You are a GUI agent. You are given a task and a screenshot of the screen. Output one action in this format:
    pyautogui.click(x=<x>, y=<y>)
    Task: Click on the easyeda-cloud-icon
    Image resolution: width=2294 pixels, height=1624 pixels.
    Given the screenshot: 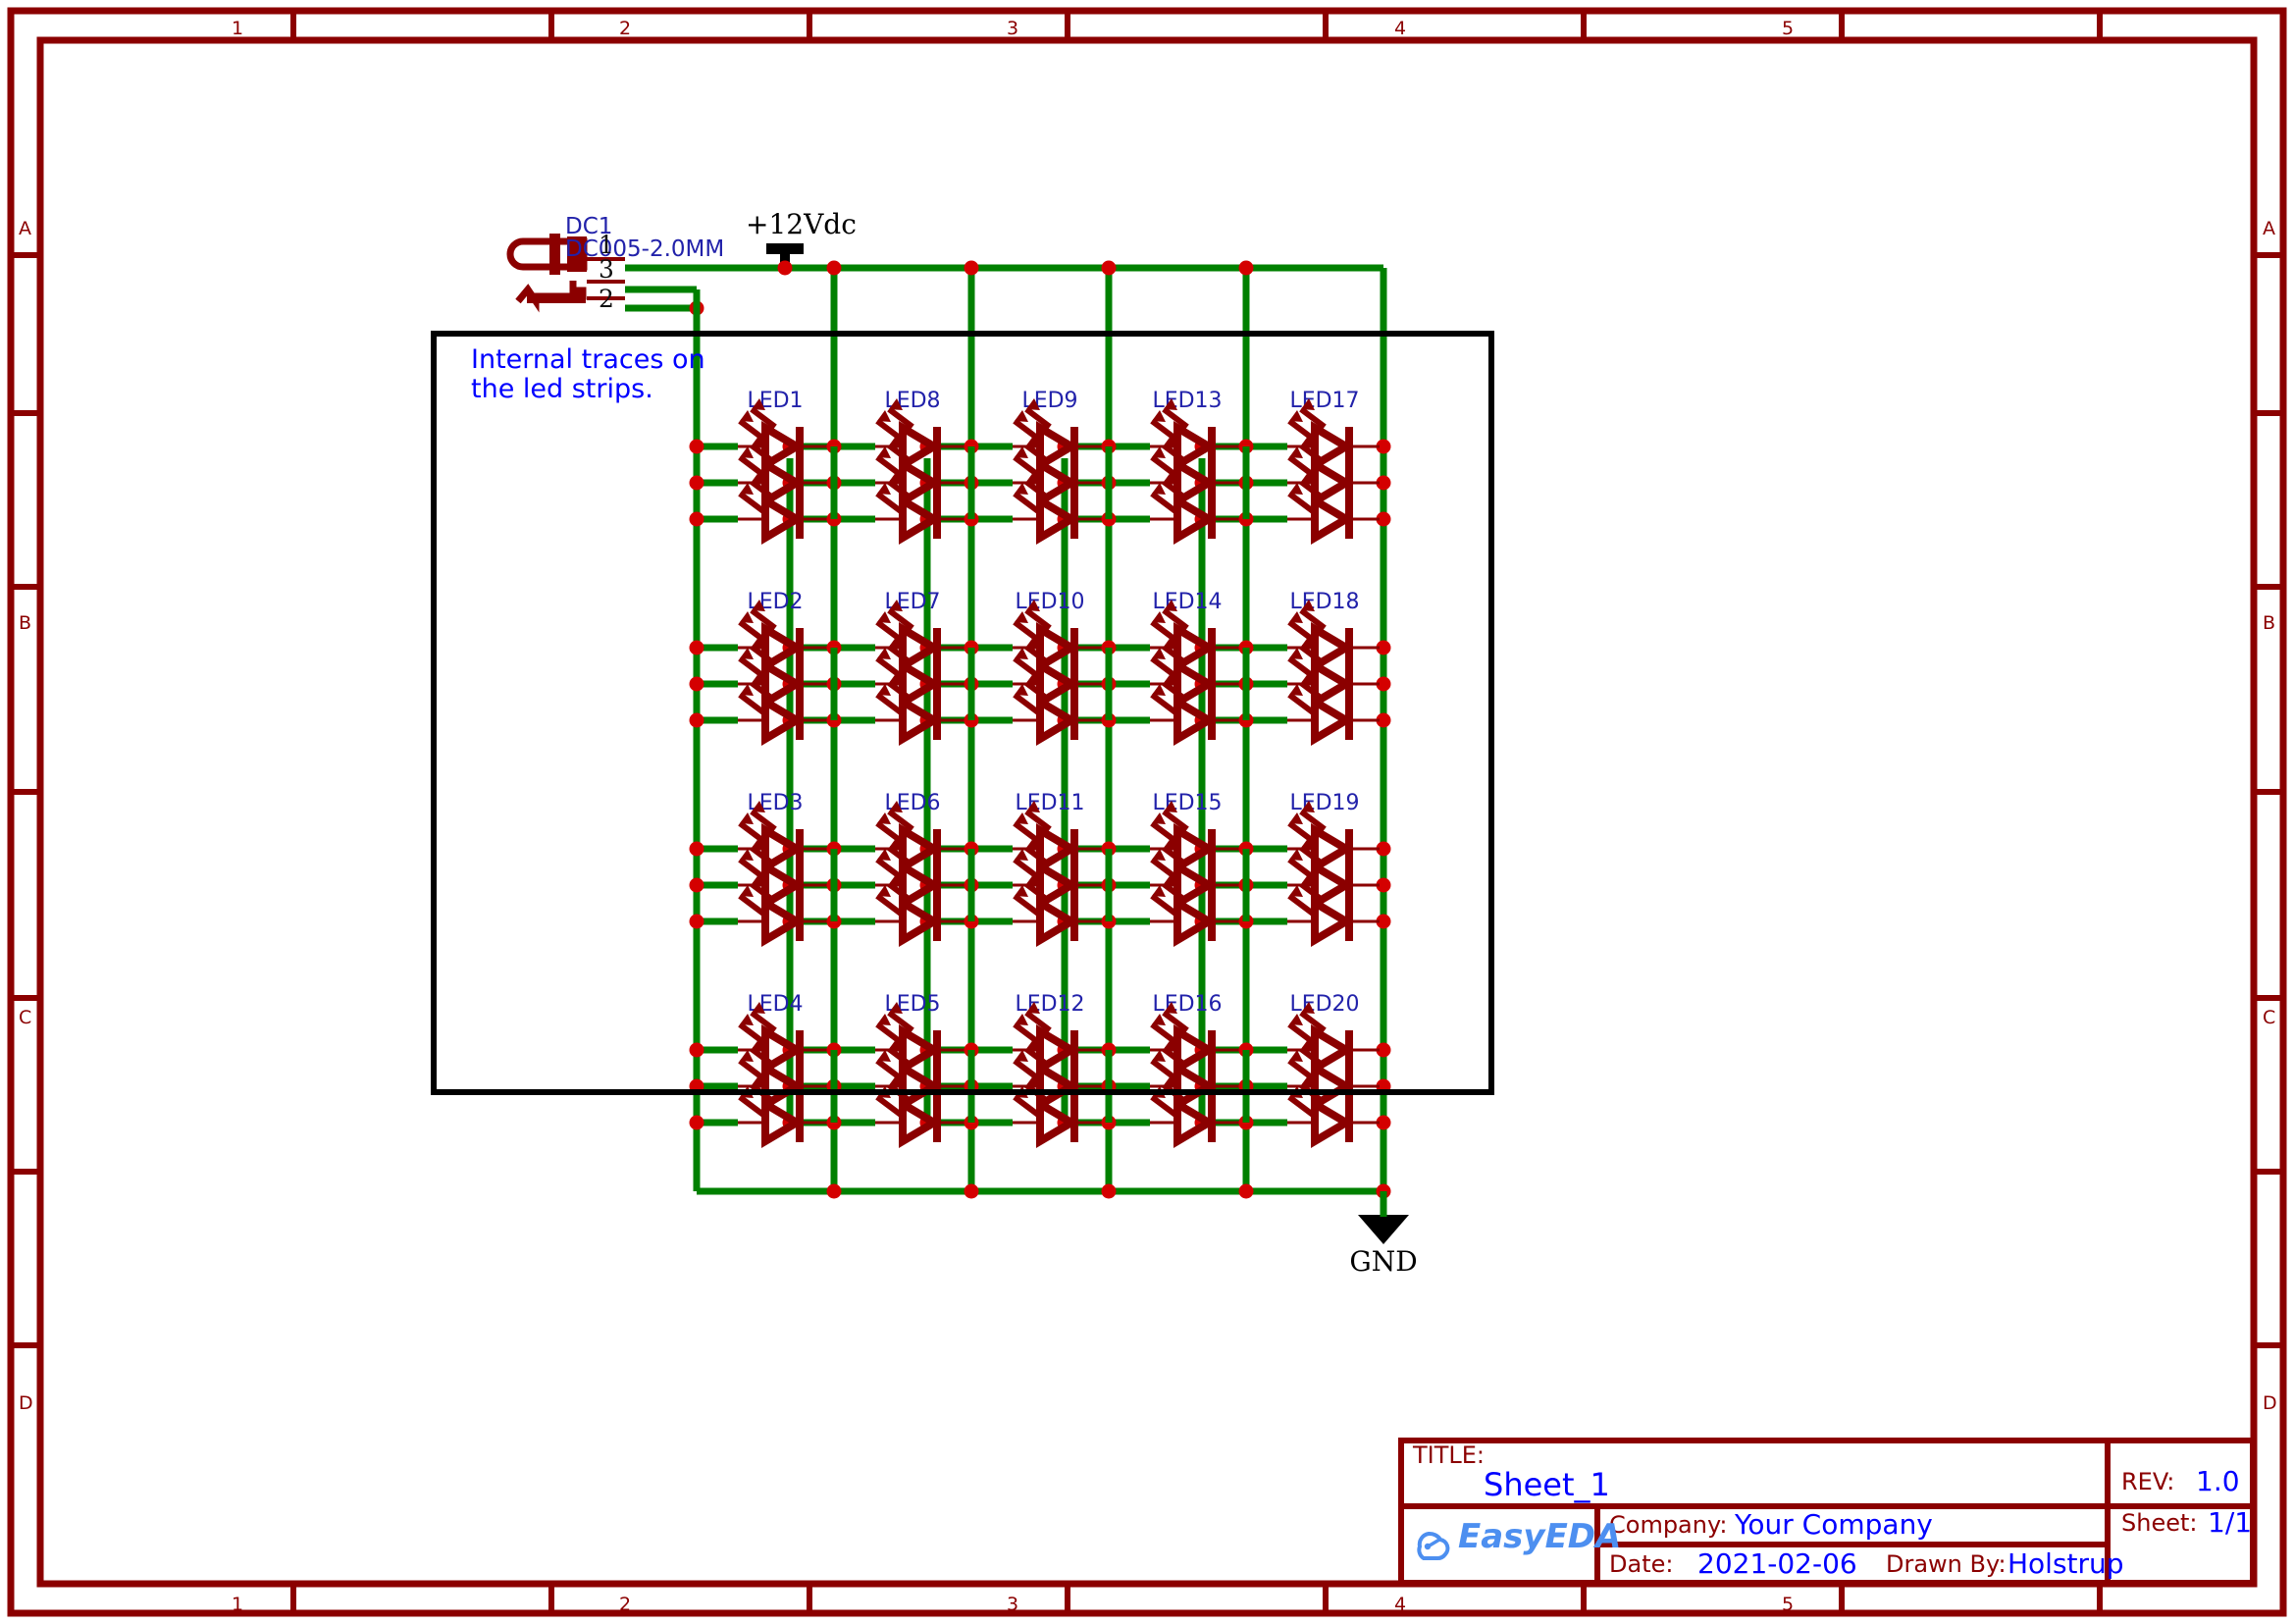 What is the action you would take?
    pyautogui.click(x=1433, y=1545)
    